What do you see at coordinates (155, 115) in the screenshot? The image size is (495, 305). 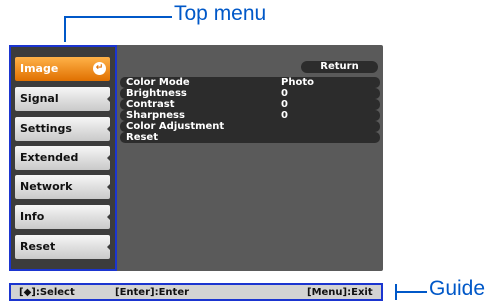 I see `setting-label: Sharpness` at bounding box center [155, 115].